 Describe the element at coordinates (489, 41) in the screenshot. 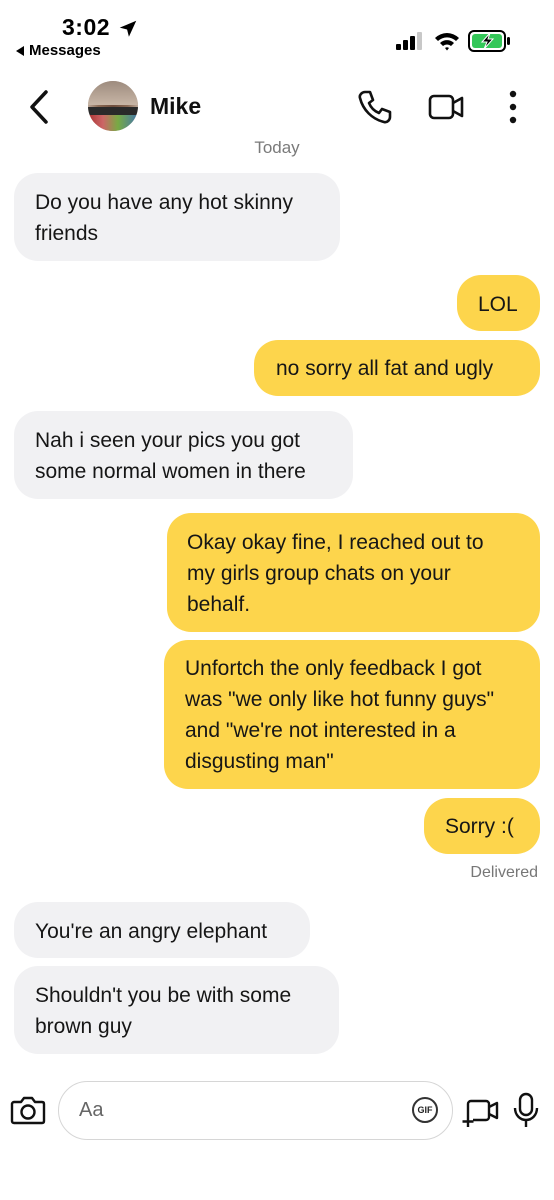

I see `battery-charging-icon` at that location.